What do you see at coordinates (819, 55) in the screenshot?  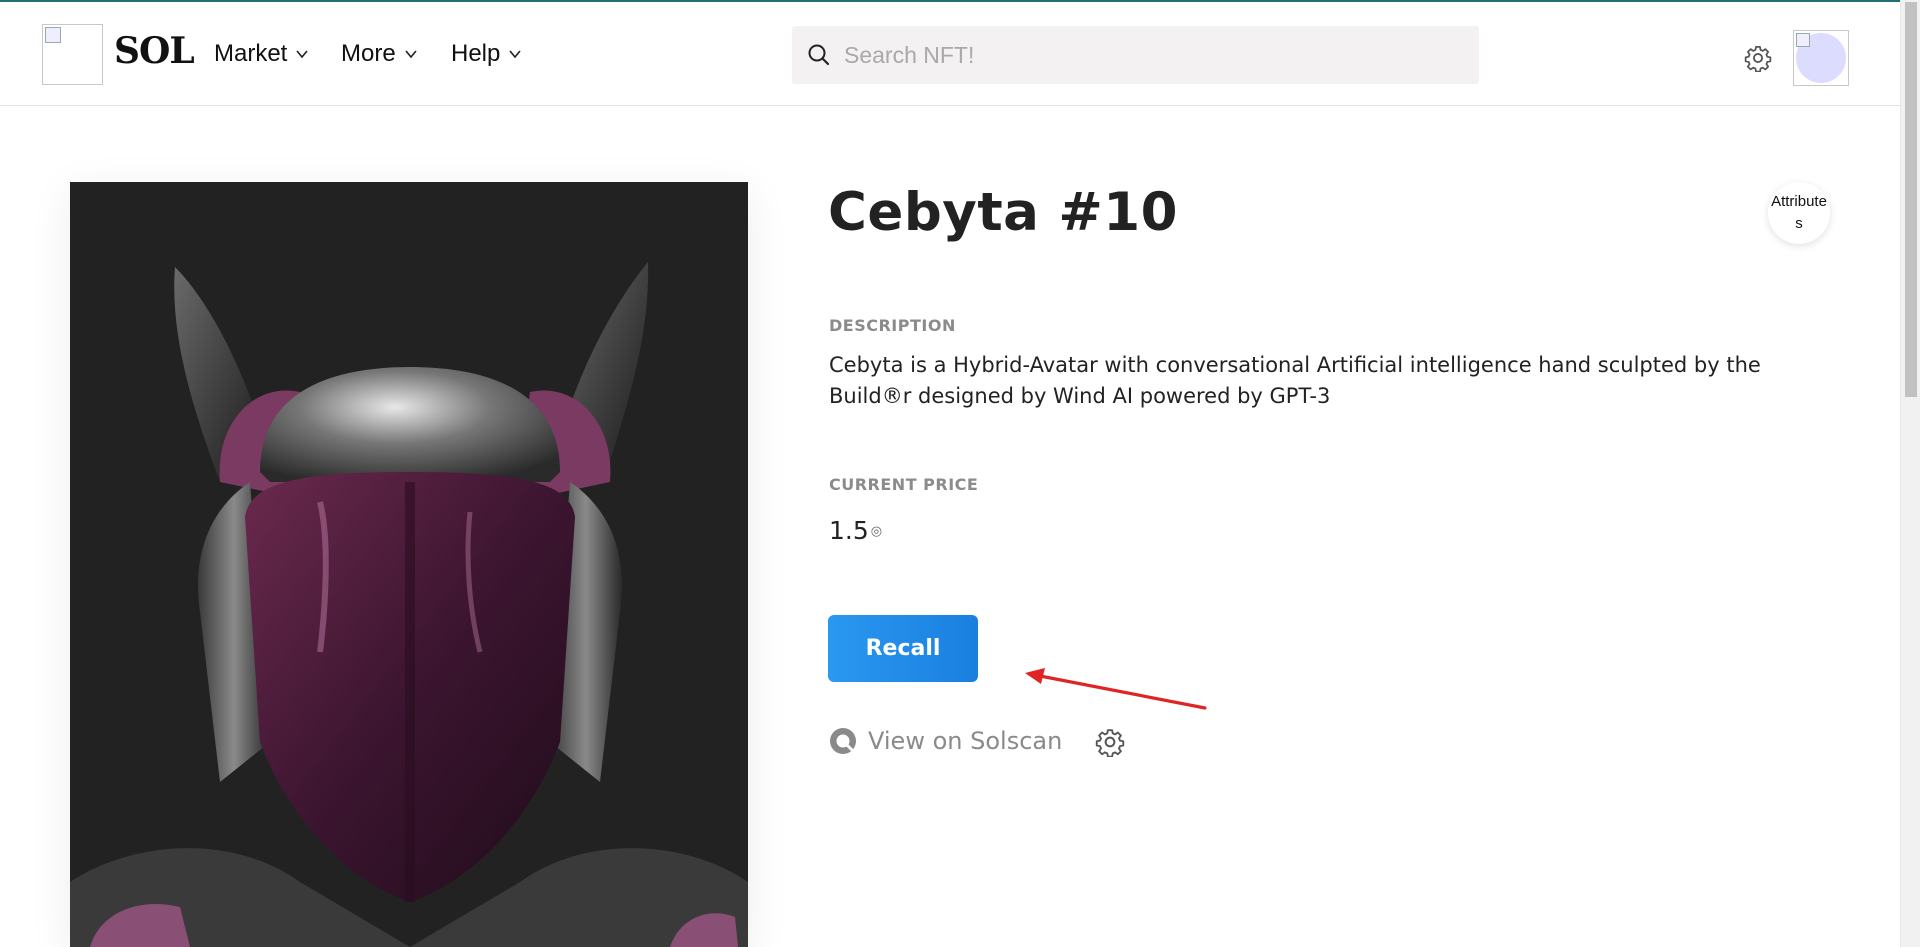 I see `search-icon` at bounding box center [819, 55].